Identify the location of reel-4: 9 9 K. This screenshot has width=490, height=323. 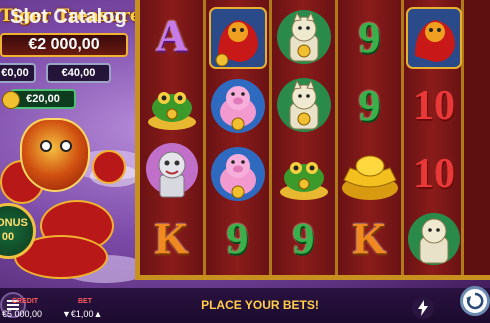
(371, 137).